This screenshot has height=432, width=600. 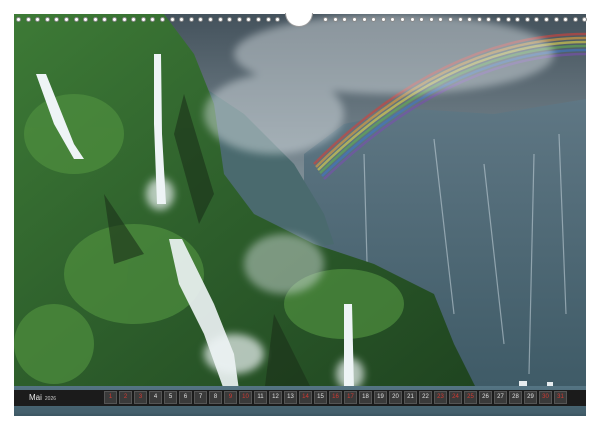 I want to click on day-cell: 18, so click(x=365, y=397).